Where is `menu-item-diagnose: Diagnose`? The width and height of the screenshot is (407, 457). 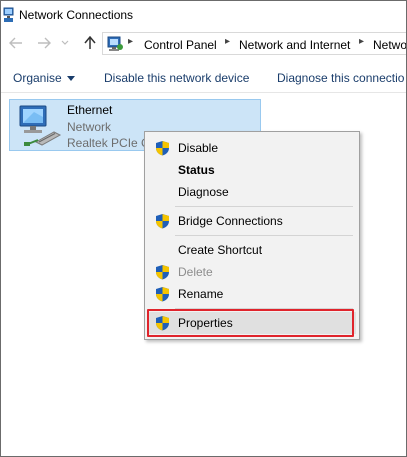
menu-item-diagnose: Diagnose is located at coordinates (252, 192).